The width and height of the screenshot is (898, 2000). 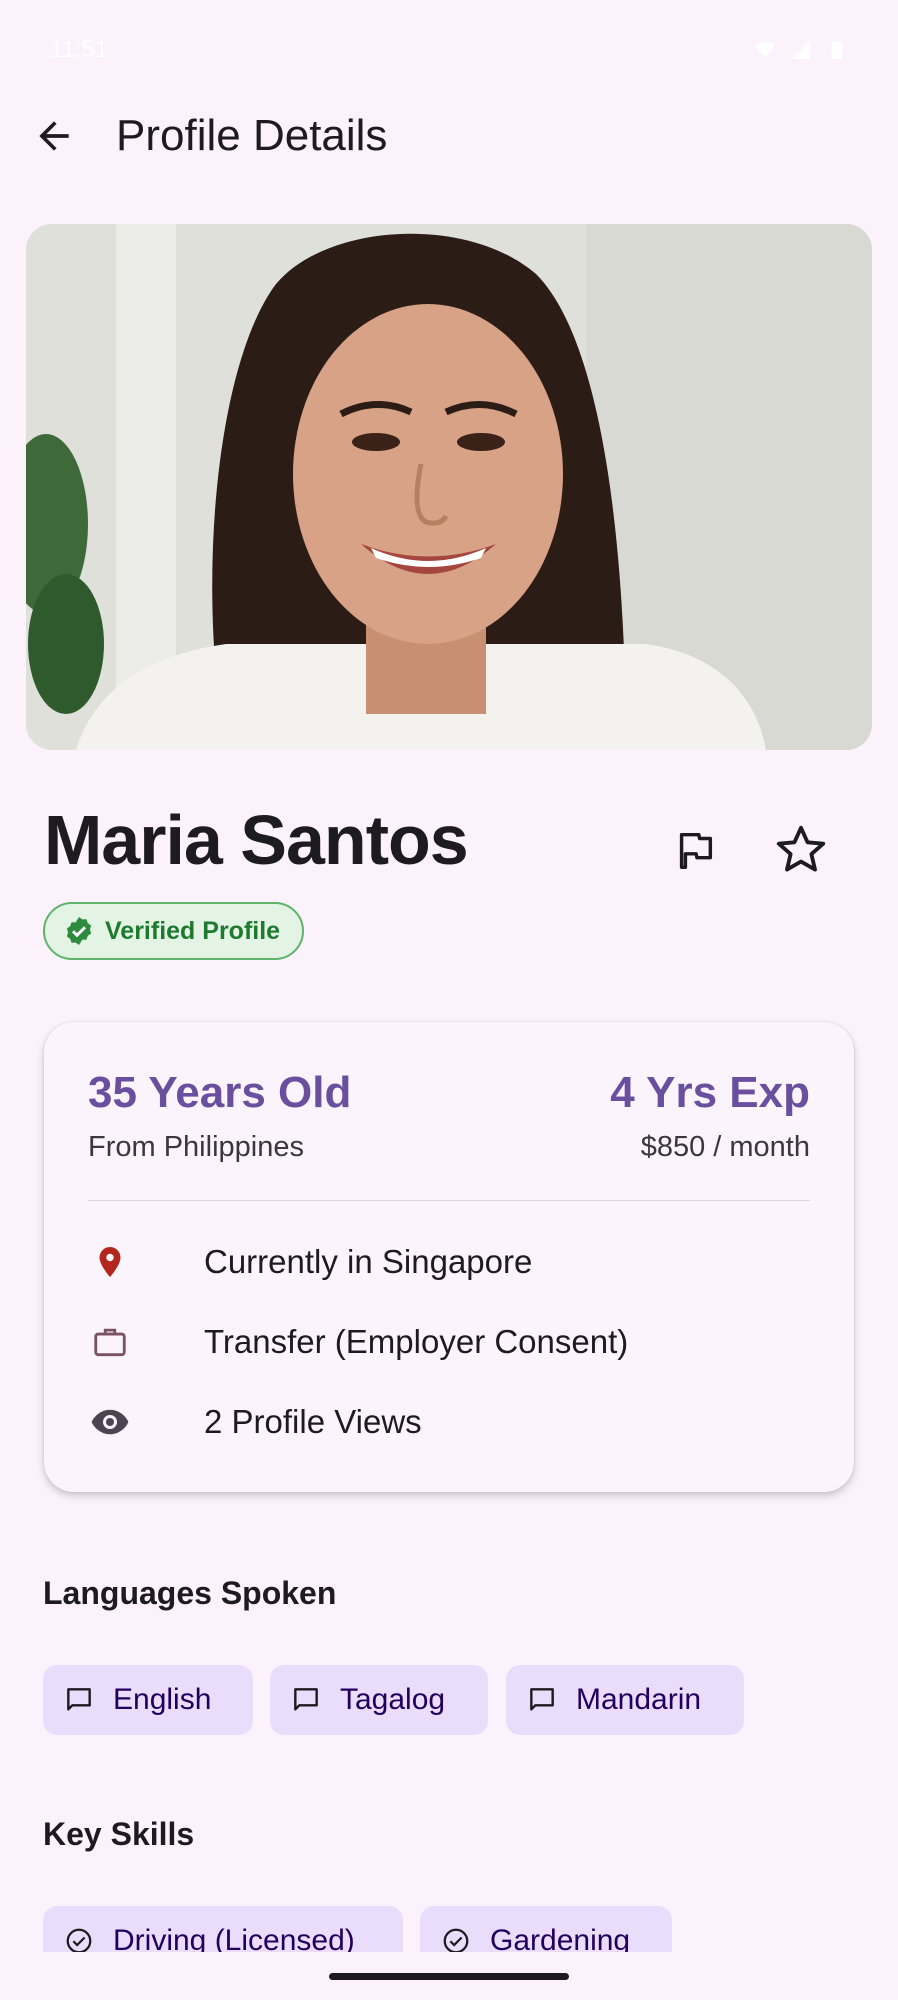 I want to click on star-icon, so click(x=801, y=848).